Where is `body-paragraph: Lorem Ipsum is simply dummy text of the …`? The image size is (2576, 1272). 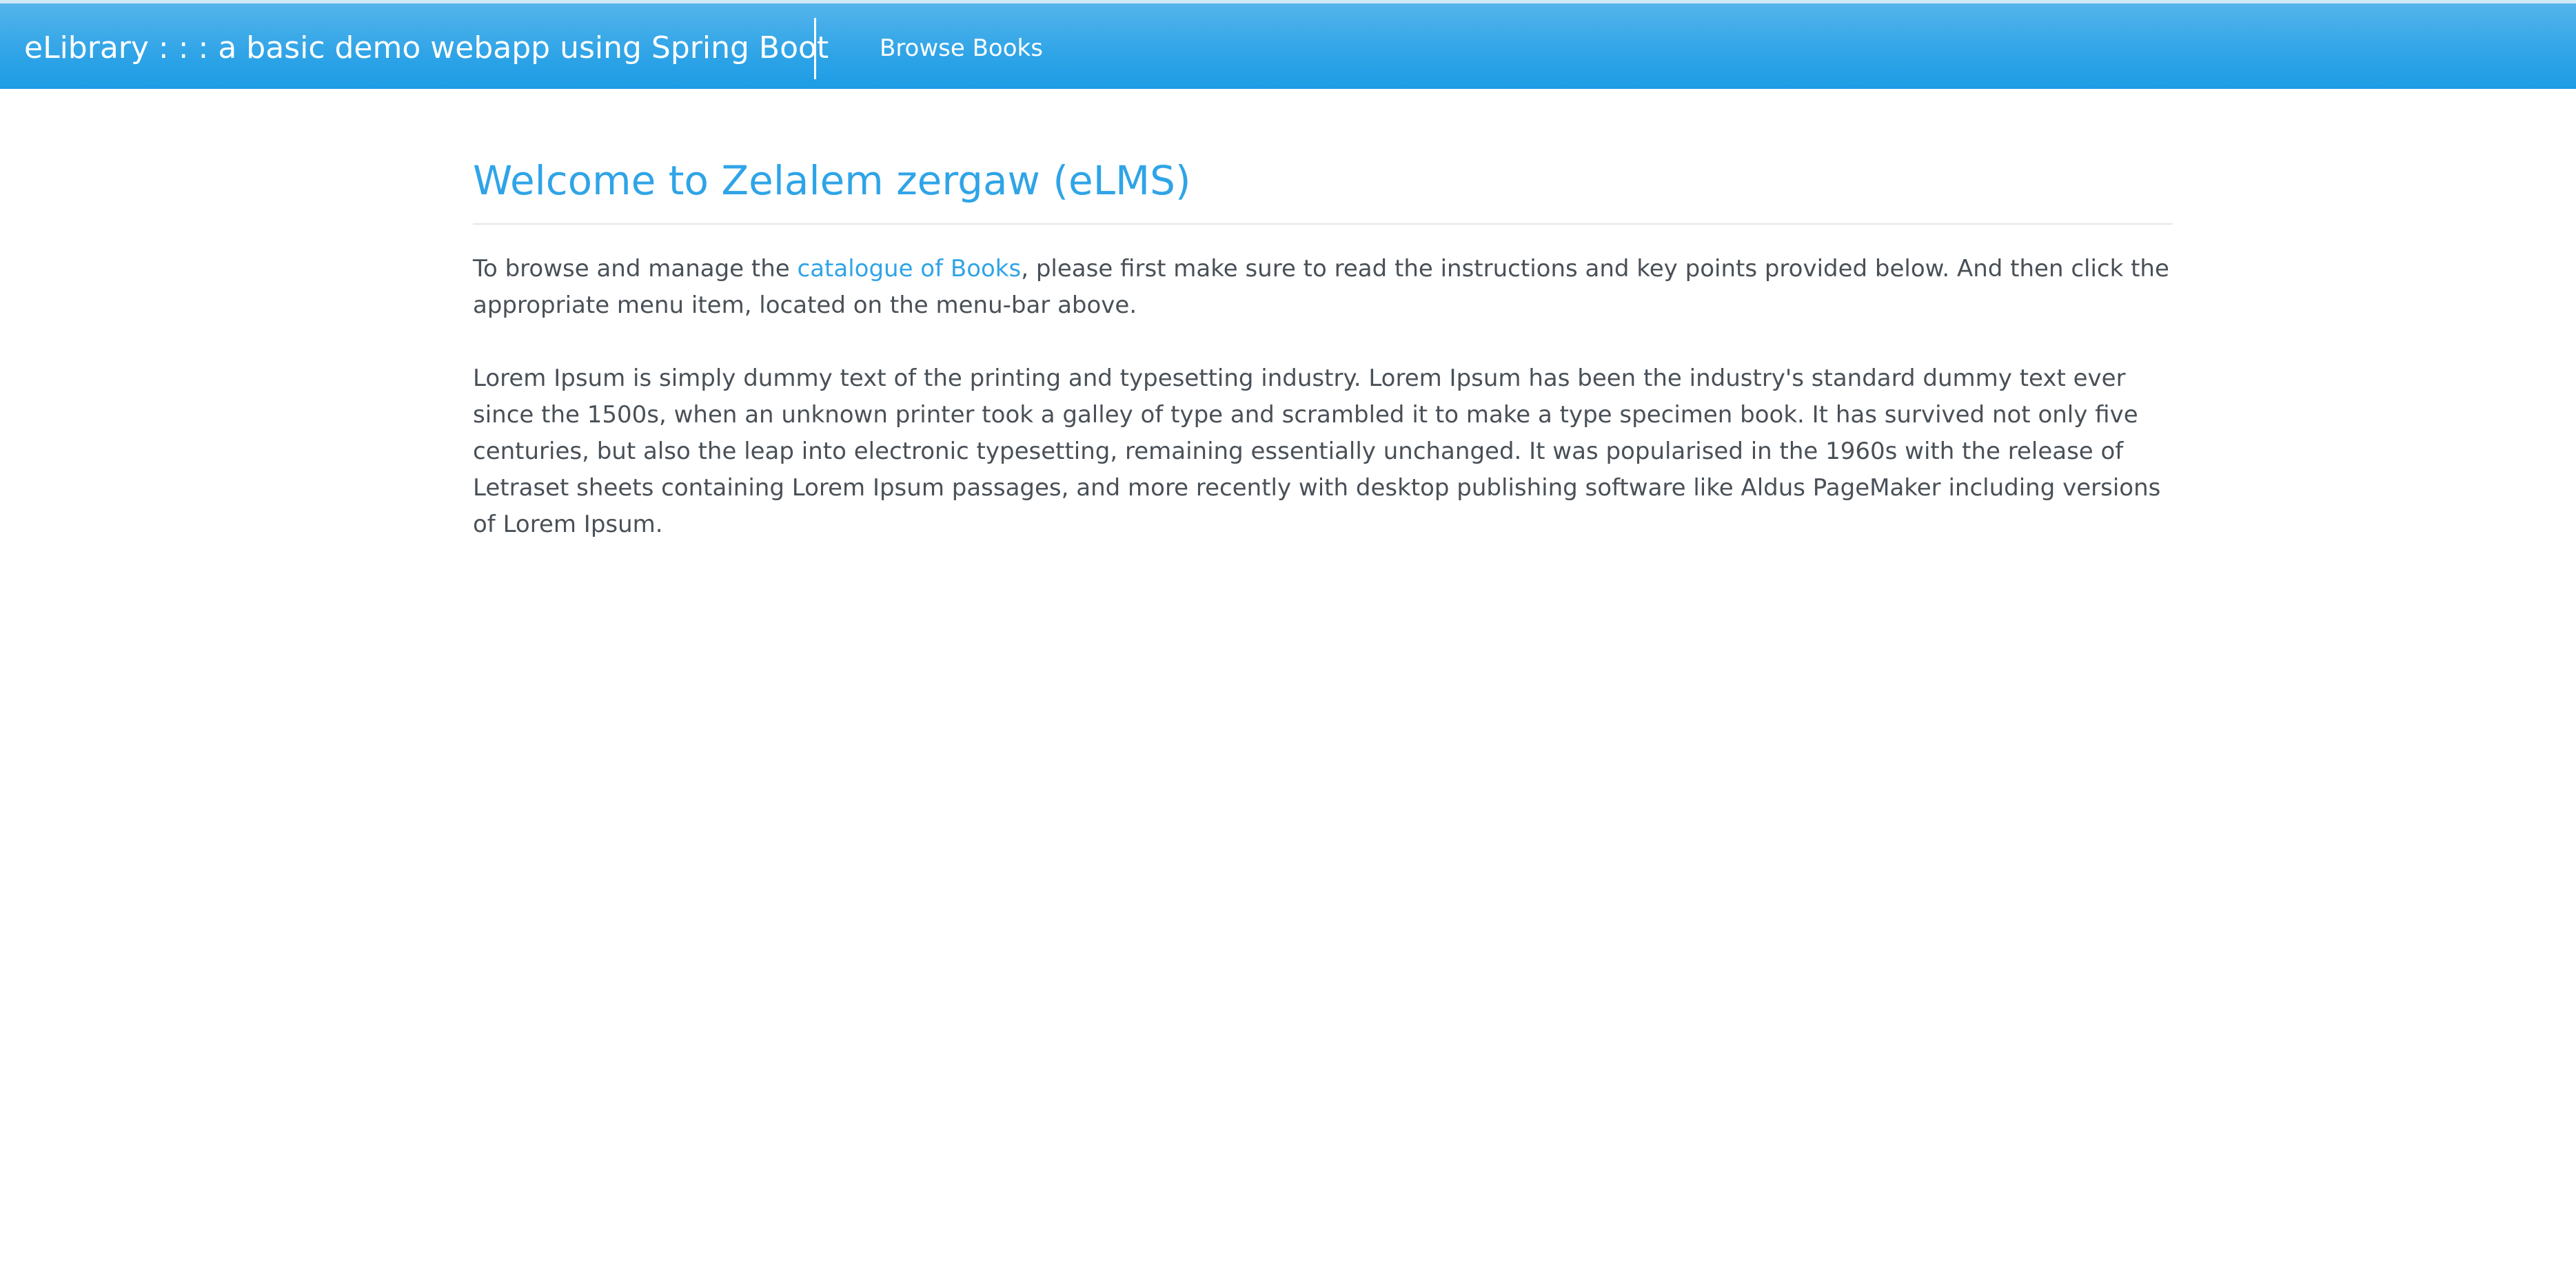 body-paragraph: Lorem Ipsum is simply dummy text of the … is located at coordinates (1317, 452).